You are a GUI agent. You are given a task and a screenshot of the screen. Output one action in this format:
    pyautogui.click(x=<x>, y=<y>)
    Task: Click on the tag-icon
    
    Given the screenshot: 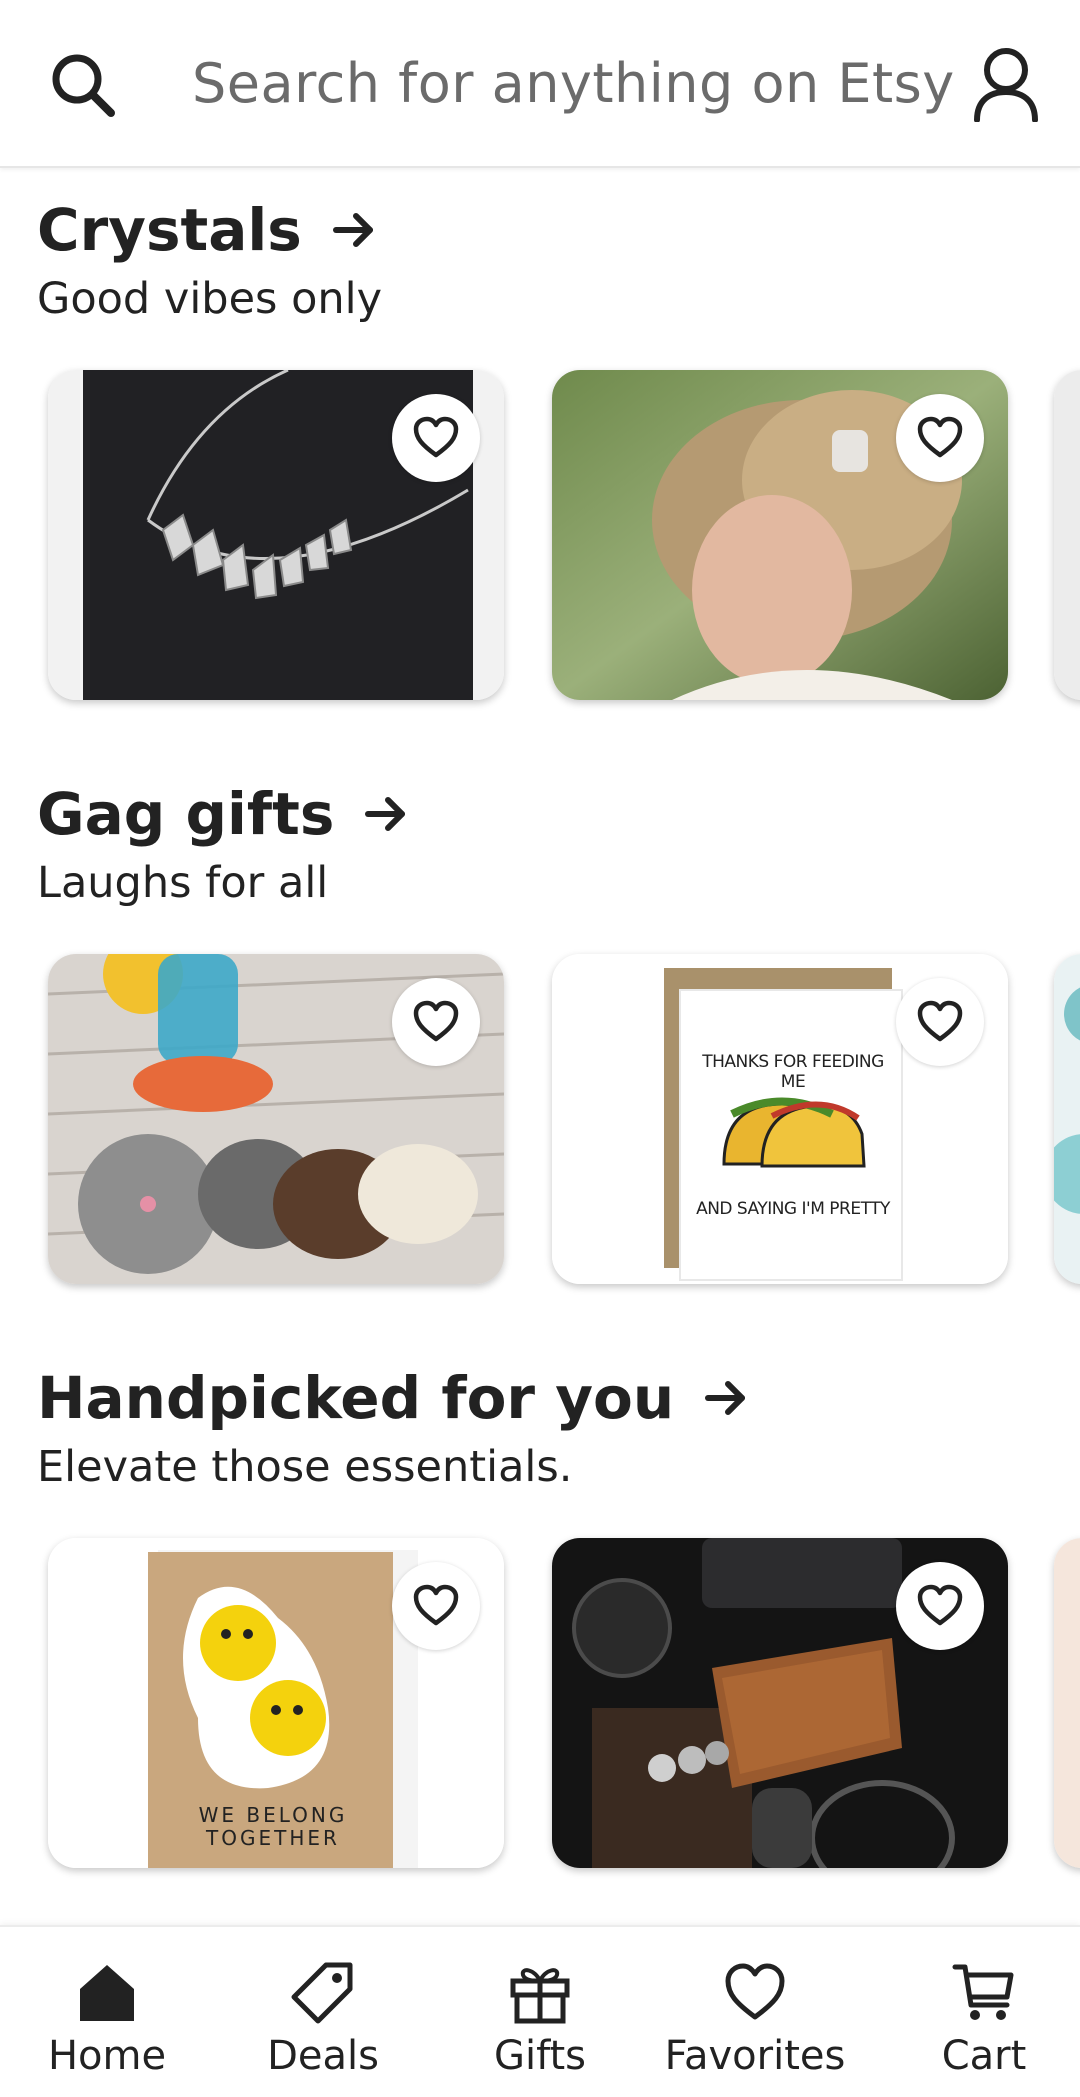 What is the action you would take?
    pyautogui.click(x=322, y=1993)
    